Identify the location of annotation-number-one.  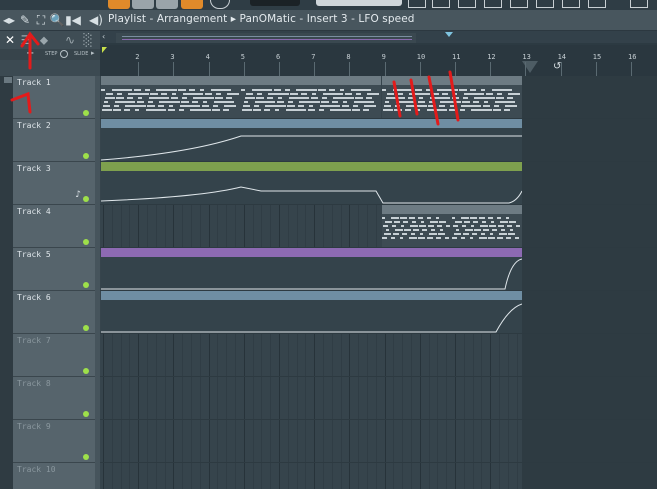
(21, 102).